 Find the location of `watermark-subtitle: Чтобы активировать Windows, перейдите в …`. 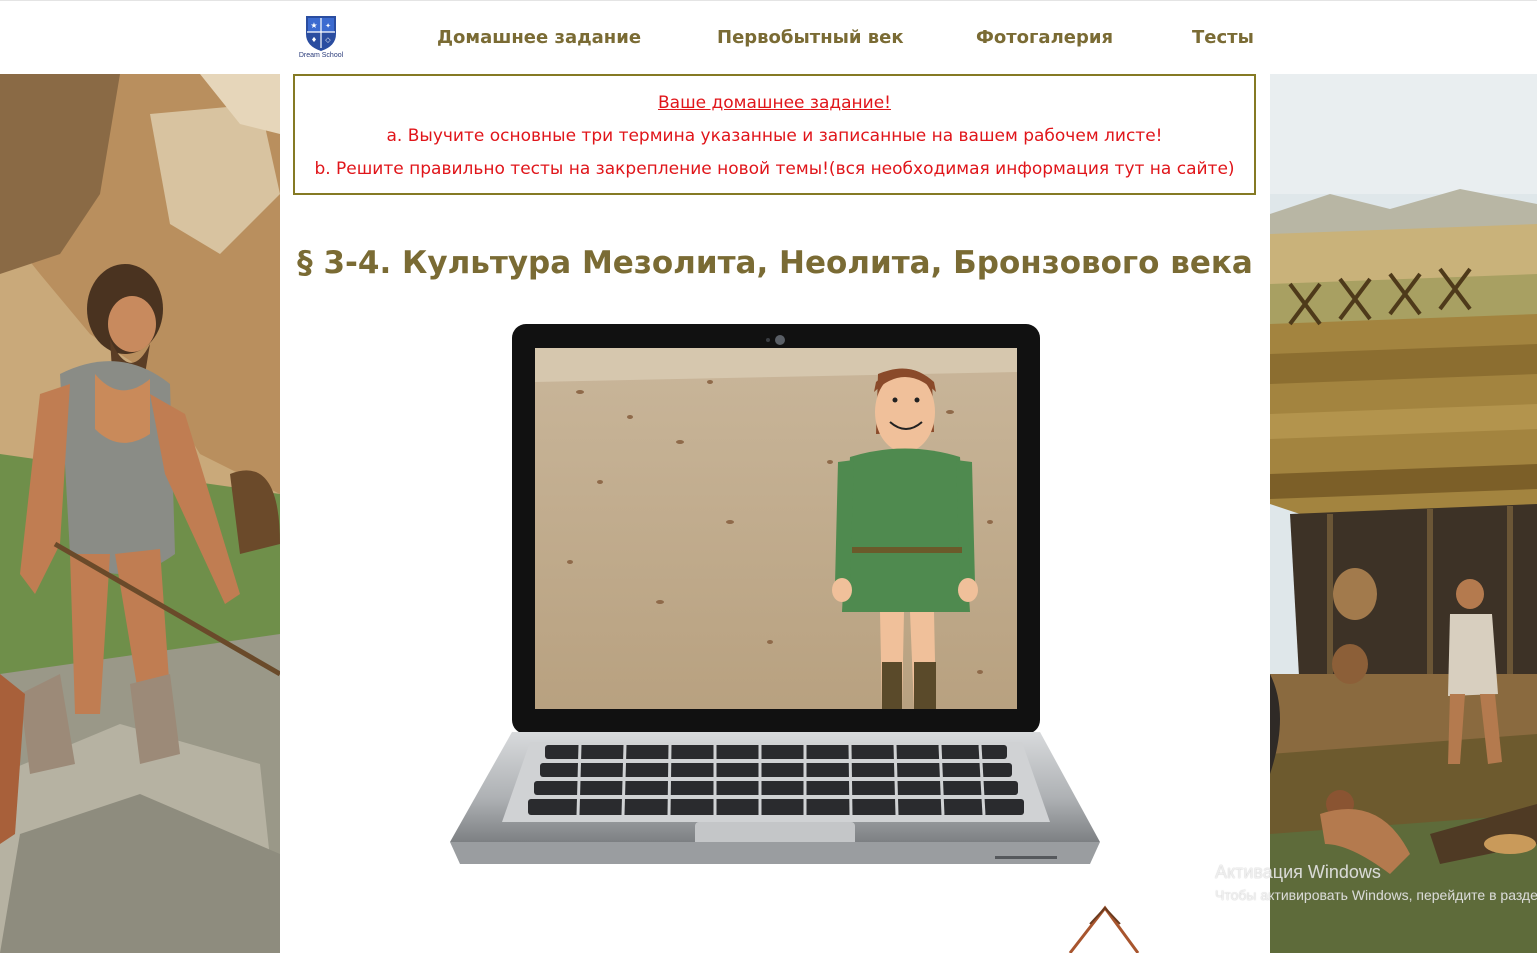

watermark-subtitle: Чтобы активировать Windows, перейдите в … is located at coordinates (1376, 895).